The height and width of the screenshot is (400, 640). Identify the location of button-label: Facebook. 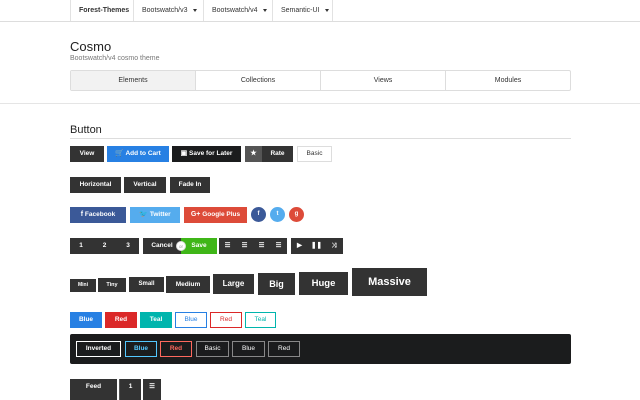
(100, 214).